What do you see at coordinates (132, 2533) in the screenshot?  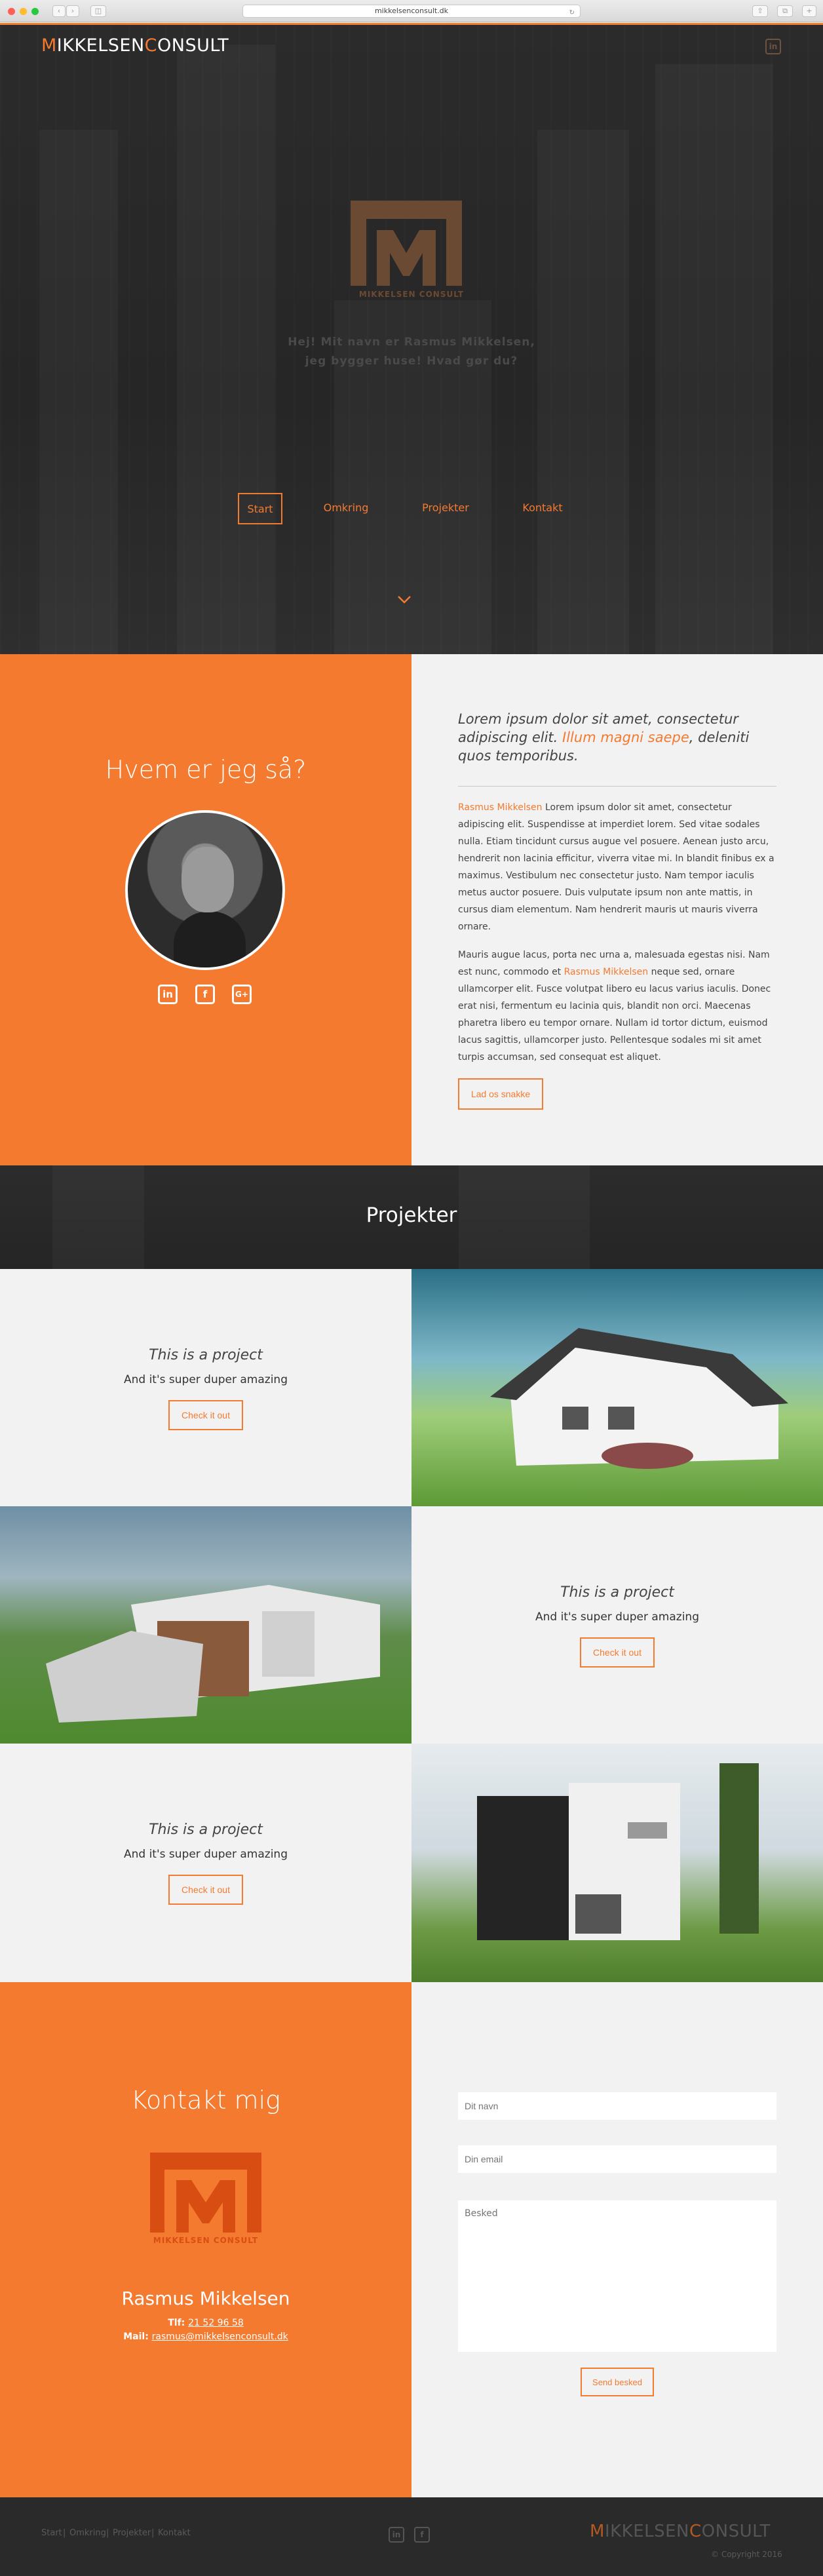 I see `footer-link-projekter: Projekter` at bounding box center [132, 2533].